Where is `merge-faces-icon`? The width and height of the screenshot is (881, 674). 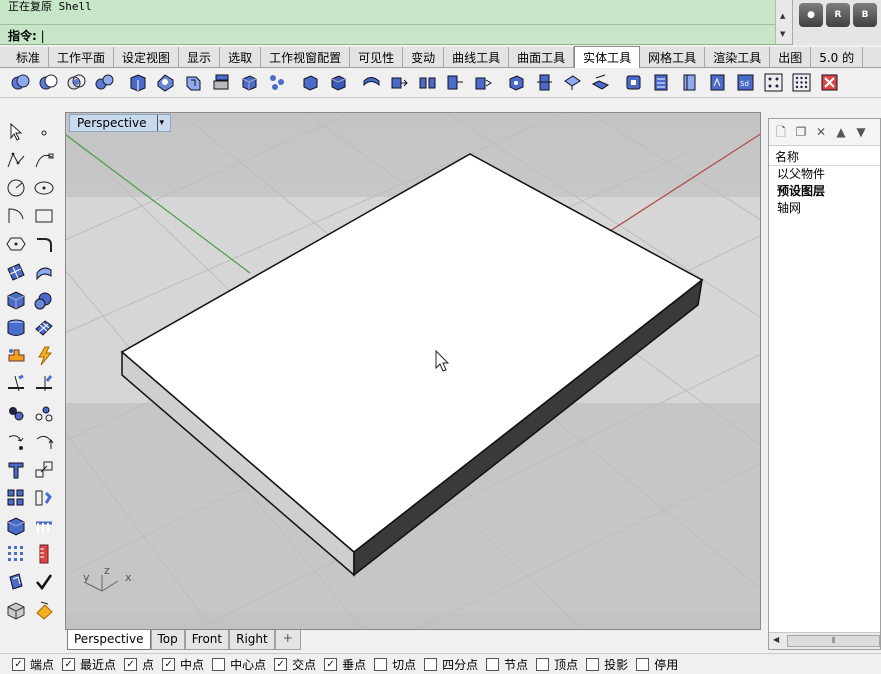
merge-faces-icon is located at coordinates (661, 82).